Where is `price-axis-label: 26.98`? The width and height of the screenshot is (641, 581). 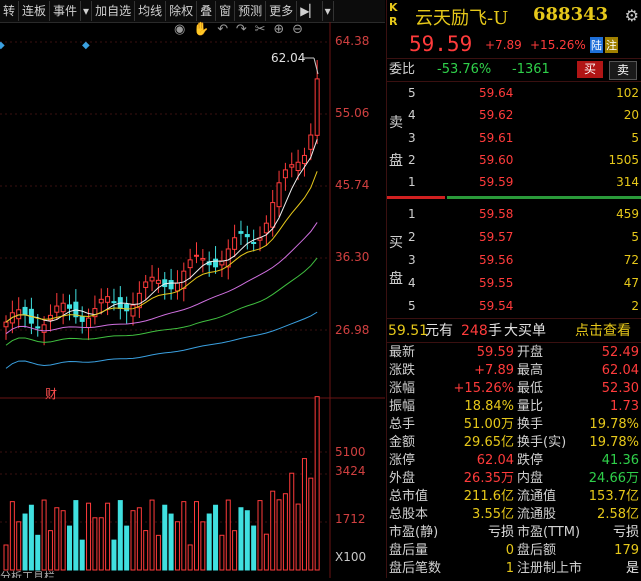 price-axis-label: 26.98 is located at coordinates (352, 330).